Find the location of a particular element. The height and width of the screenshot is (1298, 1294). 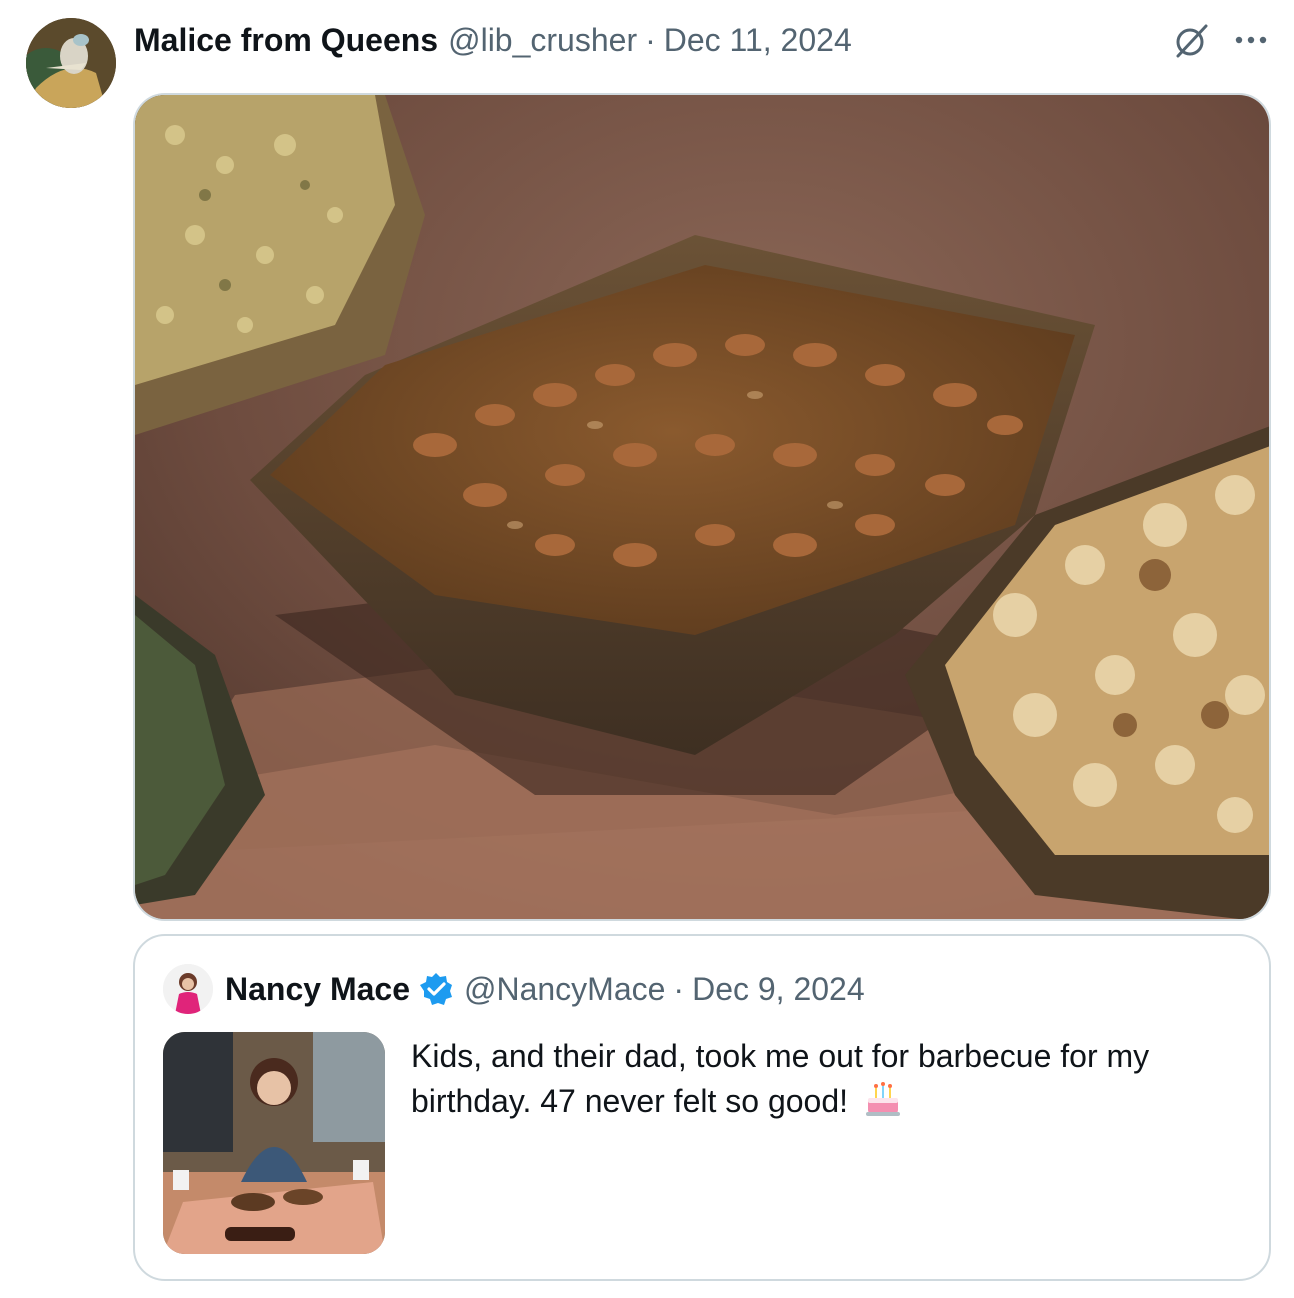

quoted-tweet-date: Dec 9, 2024 is located at coordinates (778, 989).